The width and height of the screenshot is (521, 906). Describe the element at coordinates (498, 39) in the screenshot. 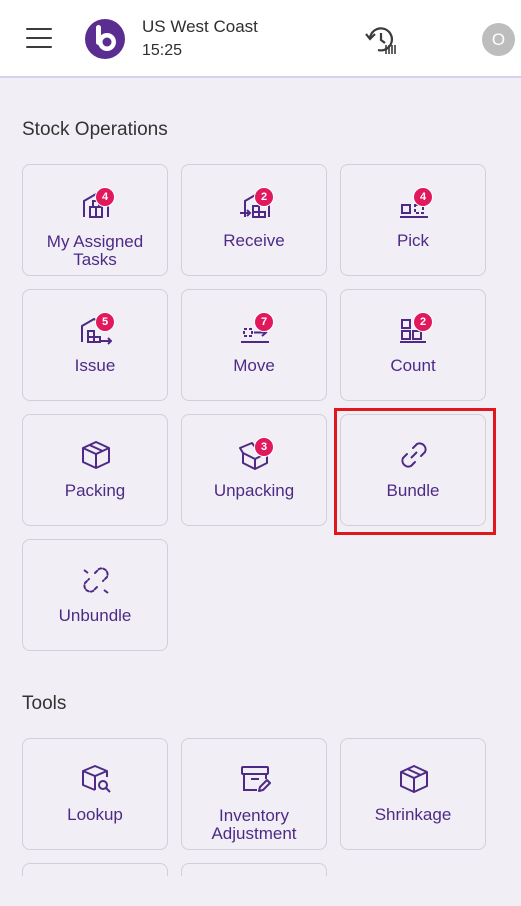

I see `user-avatar: O` at that location.